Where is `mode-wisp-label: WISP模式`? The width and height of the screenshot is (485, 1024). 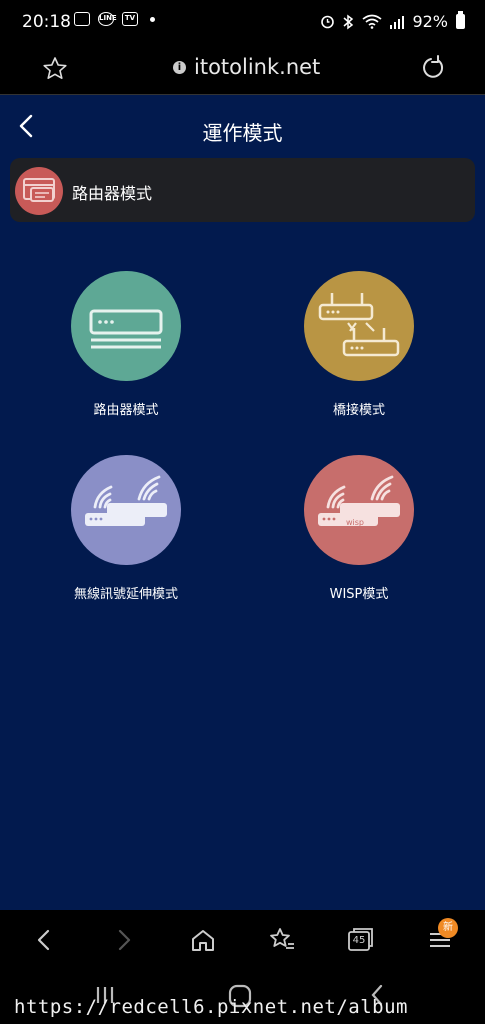 mode-wisp-label: WISP模式 is located at coordinates (359, 592).